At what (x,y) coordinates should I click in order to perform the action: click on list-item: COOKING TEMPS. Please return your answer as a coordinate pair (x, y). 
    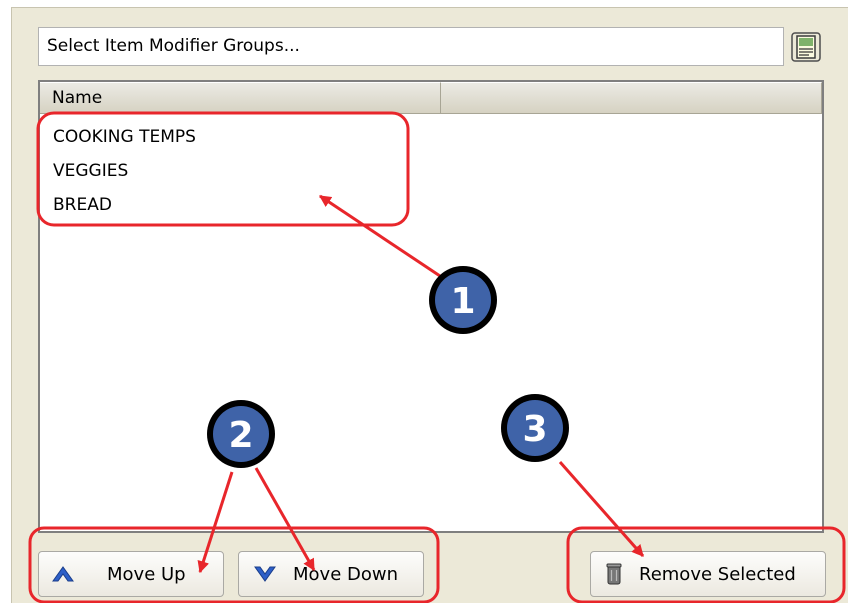
    Looking at the image, I should click on (124, 137).